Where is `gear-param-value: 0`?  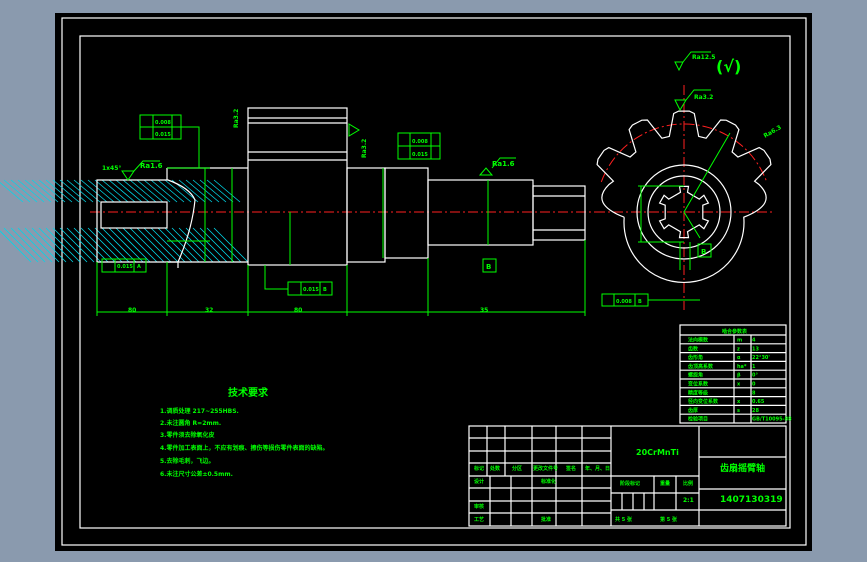 gear-param-value: 0 is located at coordinates (754, 385).